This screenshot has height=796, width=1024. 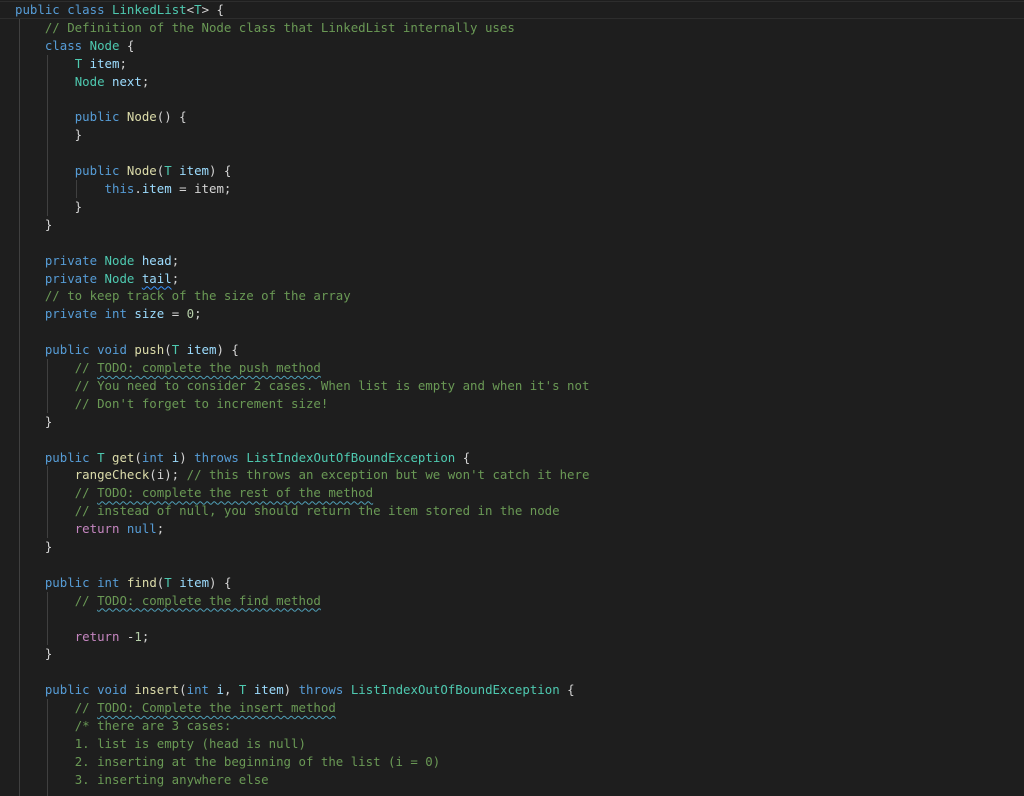 What do you see at coordinates (97, 261) in the screenshot?
I see `code-line: private Node head;` at bounding box center [97, 261].